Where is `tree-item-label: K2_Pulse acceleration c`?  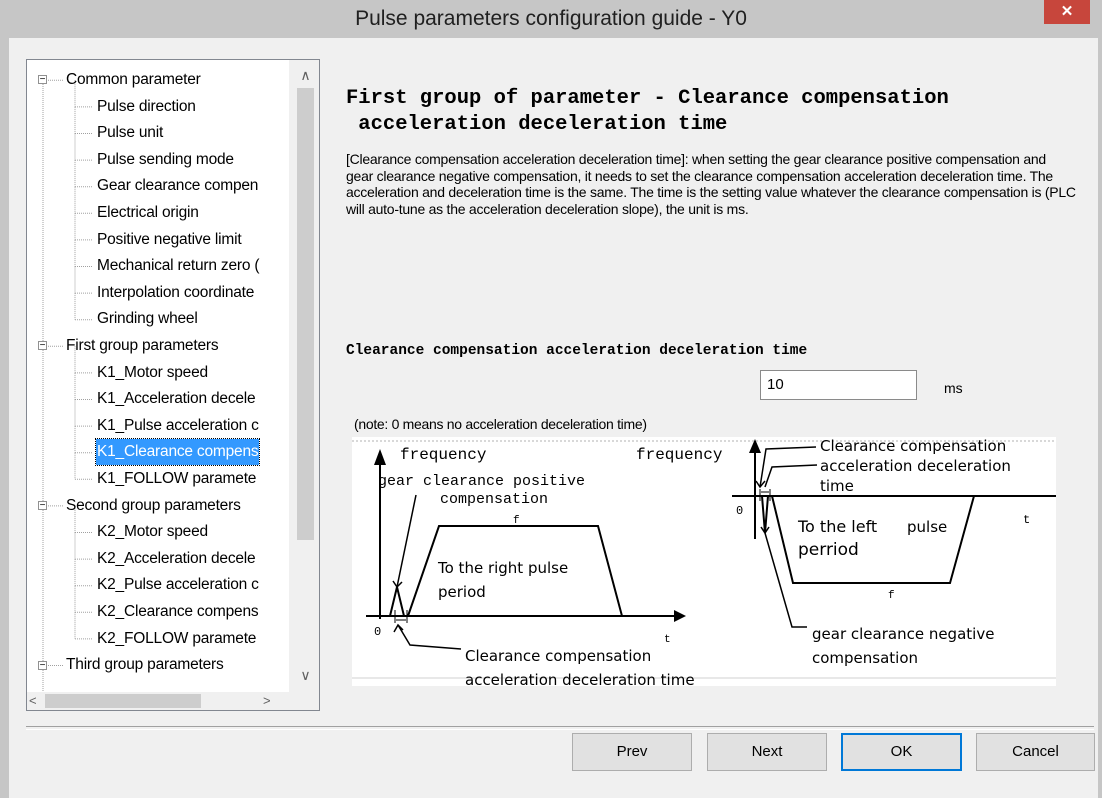 tree-item-label: K2_Pulse acceleration c is located at coordinates (178, 585).